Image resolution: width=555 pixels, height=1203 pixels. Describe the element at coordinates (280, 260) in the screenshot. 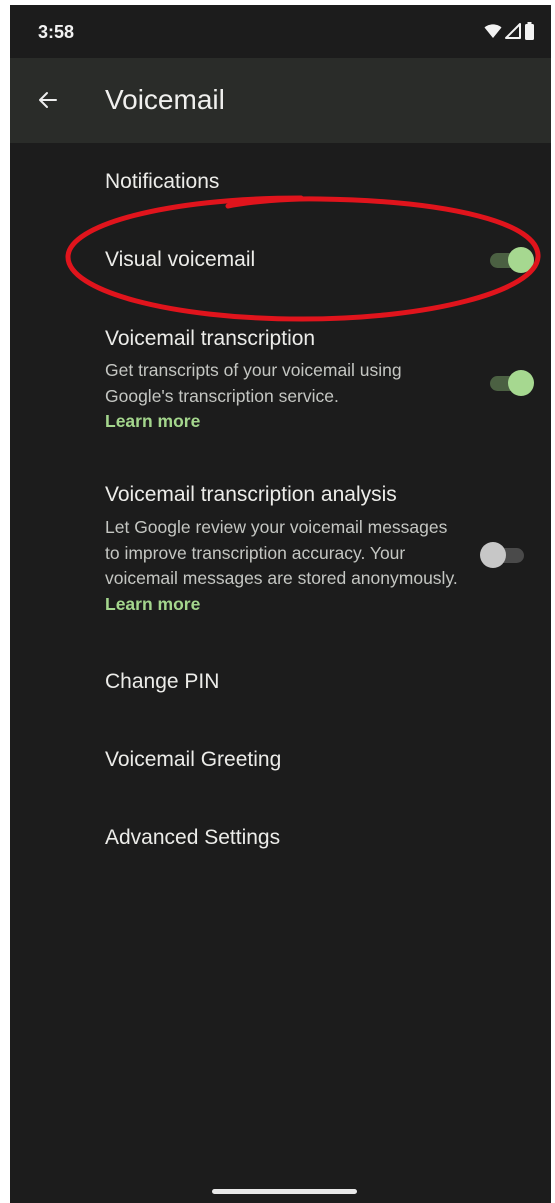

I see `visual-voicemail-setting: Visual voicemail` at that location.